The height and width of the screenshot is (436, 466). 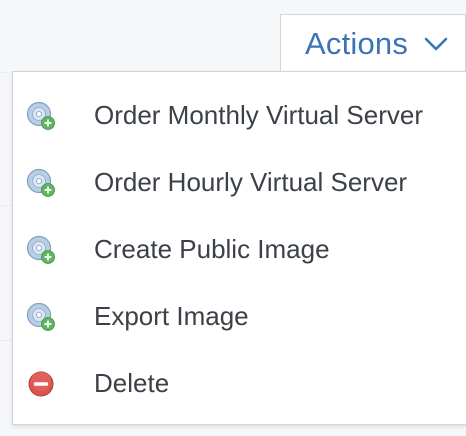 I want to click on menu-item-export-image: Export Image, so click(x=239, y=316).